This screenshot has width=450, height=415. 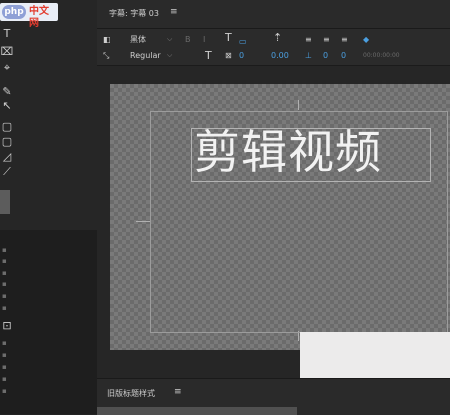 I want to click on panel-title: 字幕: 字幕 03, so click(x=134, y=14).